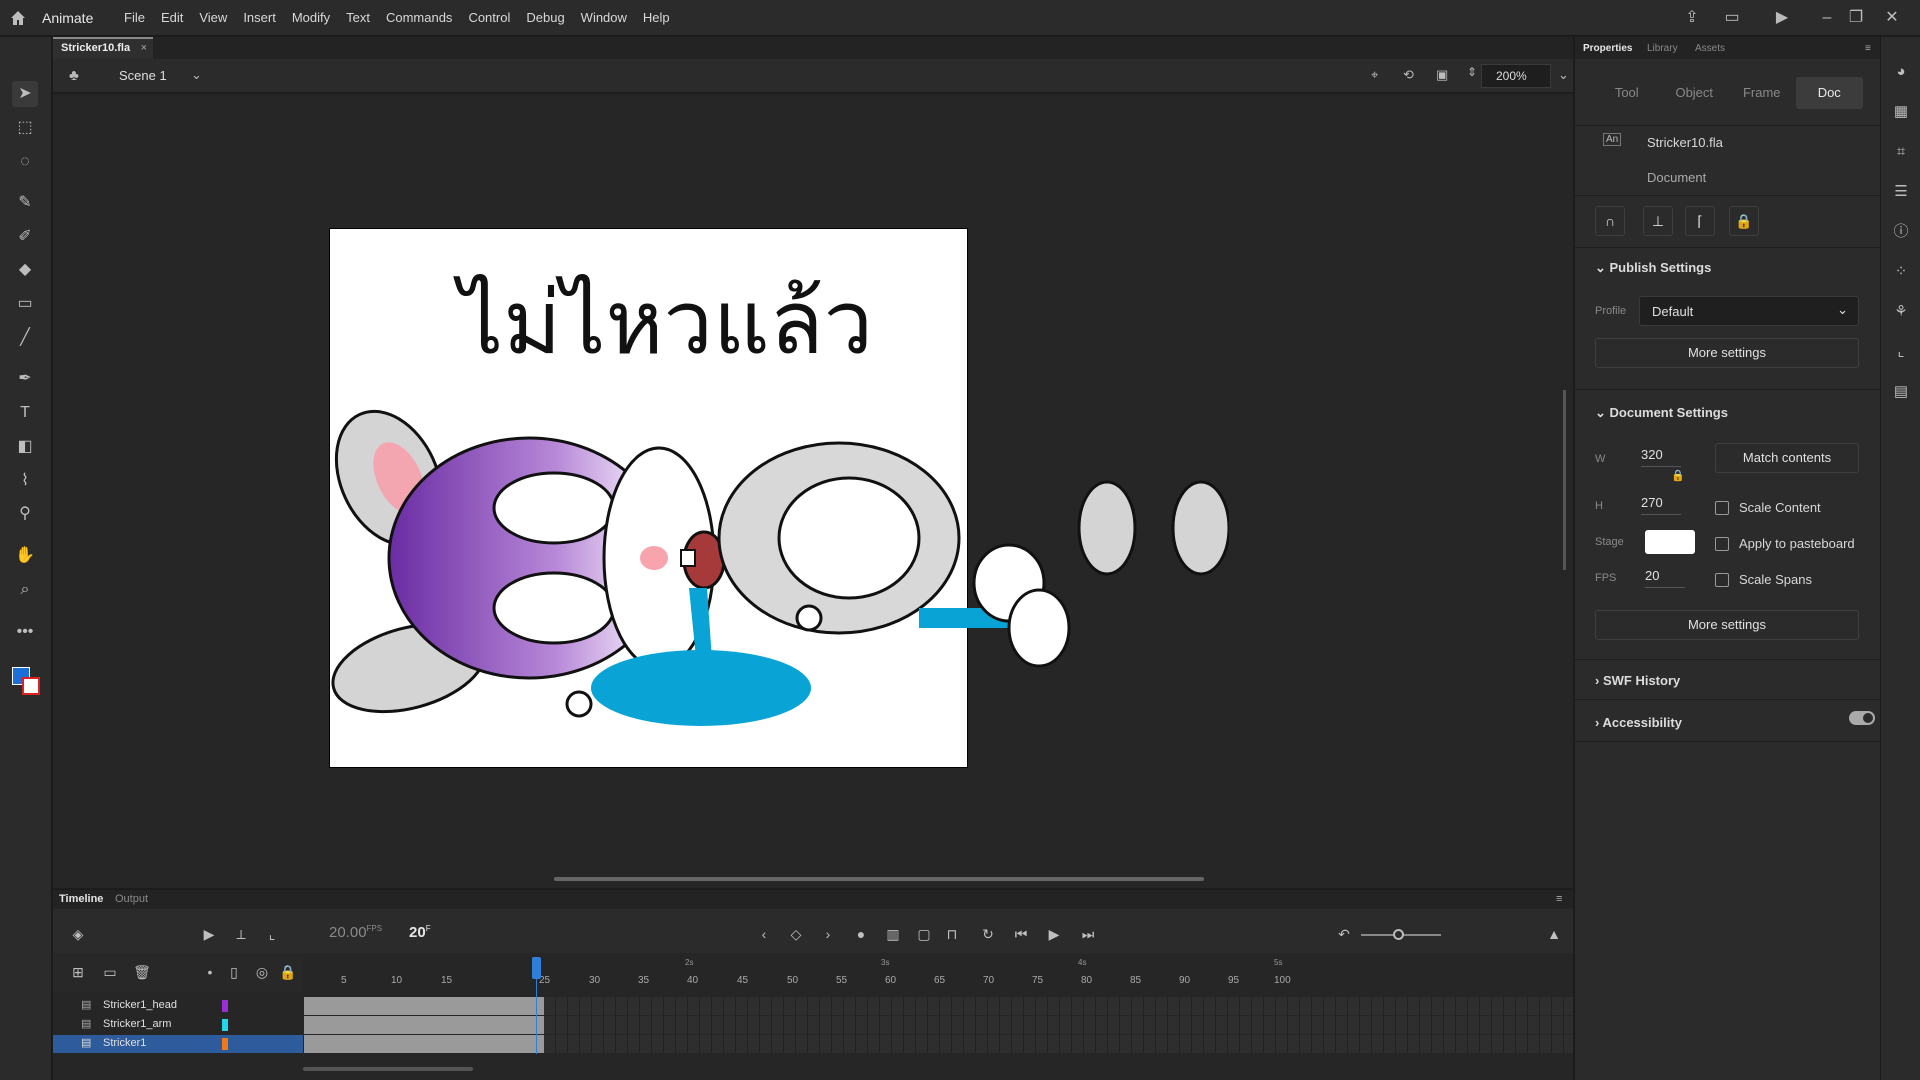  I want to click on selection-tool-icon: ➤, so click(25, 94).